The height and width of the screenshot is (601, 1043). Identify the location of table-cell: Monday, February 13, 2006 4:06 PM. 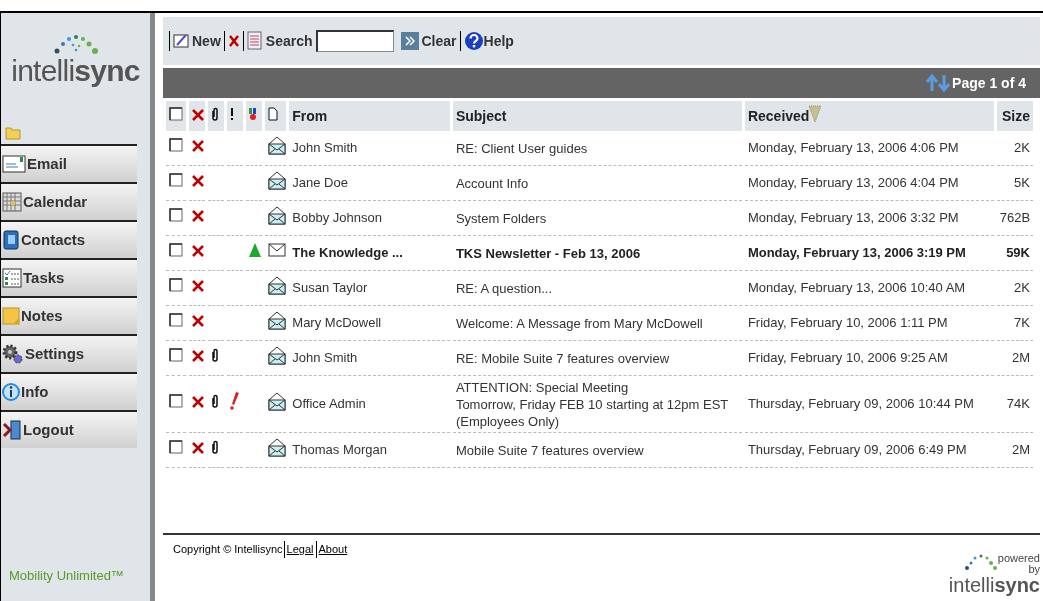
(869, 148).